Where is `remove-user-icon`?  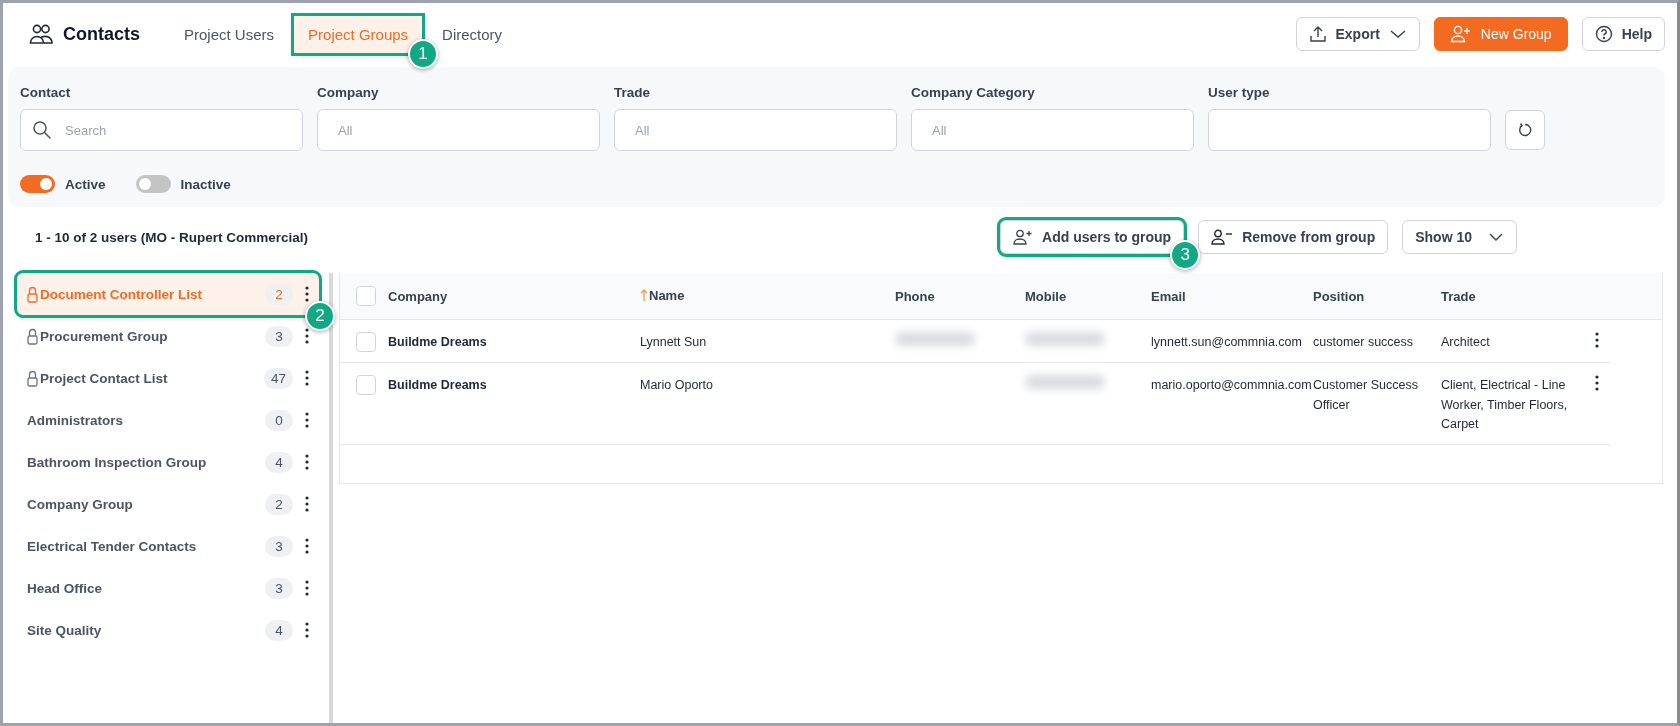 remove-user-icon is located at coordinates (1222, 237).